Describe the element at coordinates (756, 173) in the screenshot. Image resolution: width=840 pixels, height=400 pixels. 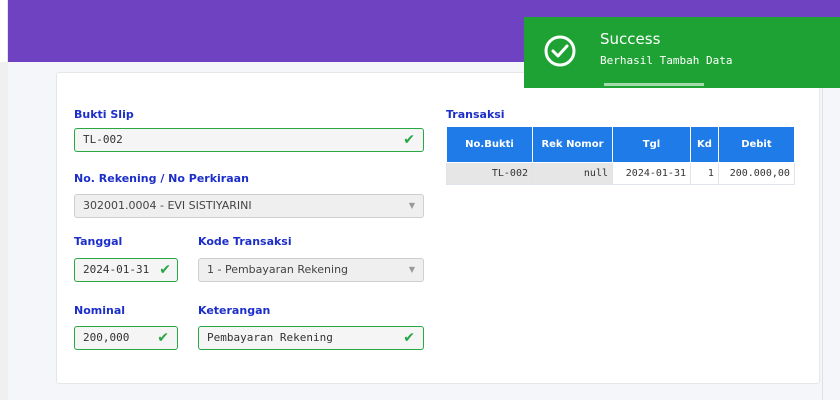
I see `cell-debit: 200.000,00` at that location.